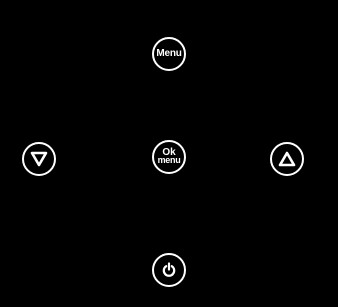  I want to click on menu-button-label: Menu, so click(169, 53).